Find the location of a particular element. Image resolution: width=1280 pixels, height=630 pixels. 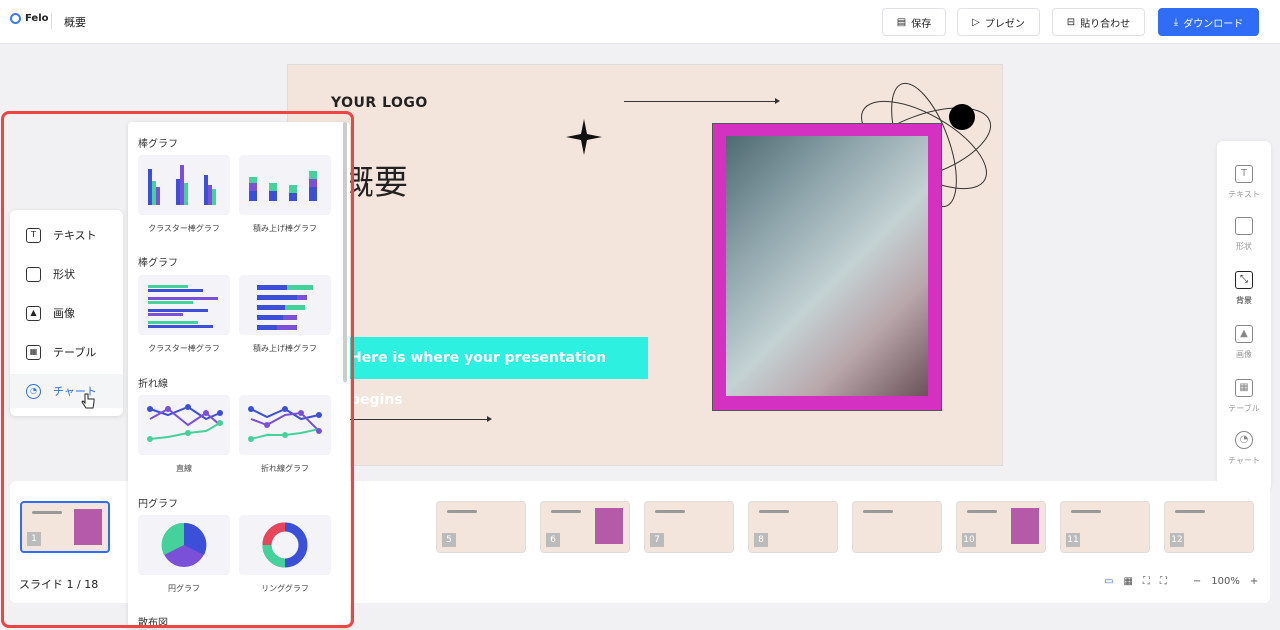

right-tool-panel: T テキスト 形状 ⤡ 背景 ▲ 画像 ▦ テーブル ◔ チャート is located at coordinates (1244, 316).